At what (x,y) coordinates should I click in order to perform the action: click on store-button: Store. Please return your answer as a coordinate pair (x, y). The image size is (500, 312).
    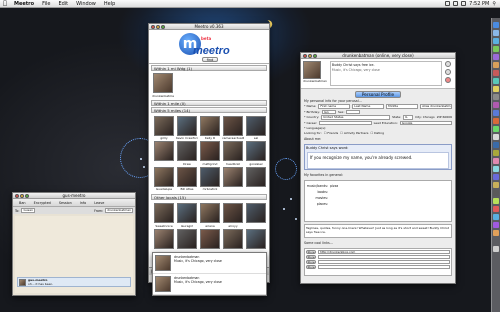
    Looking at the image, I should click on (311, 252).